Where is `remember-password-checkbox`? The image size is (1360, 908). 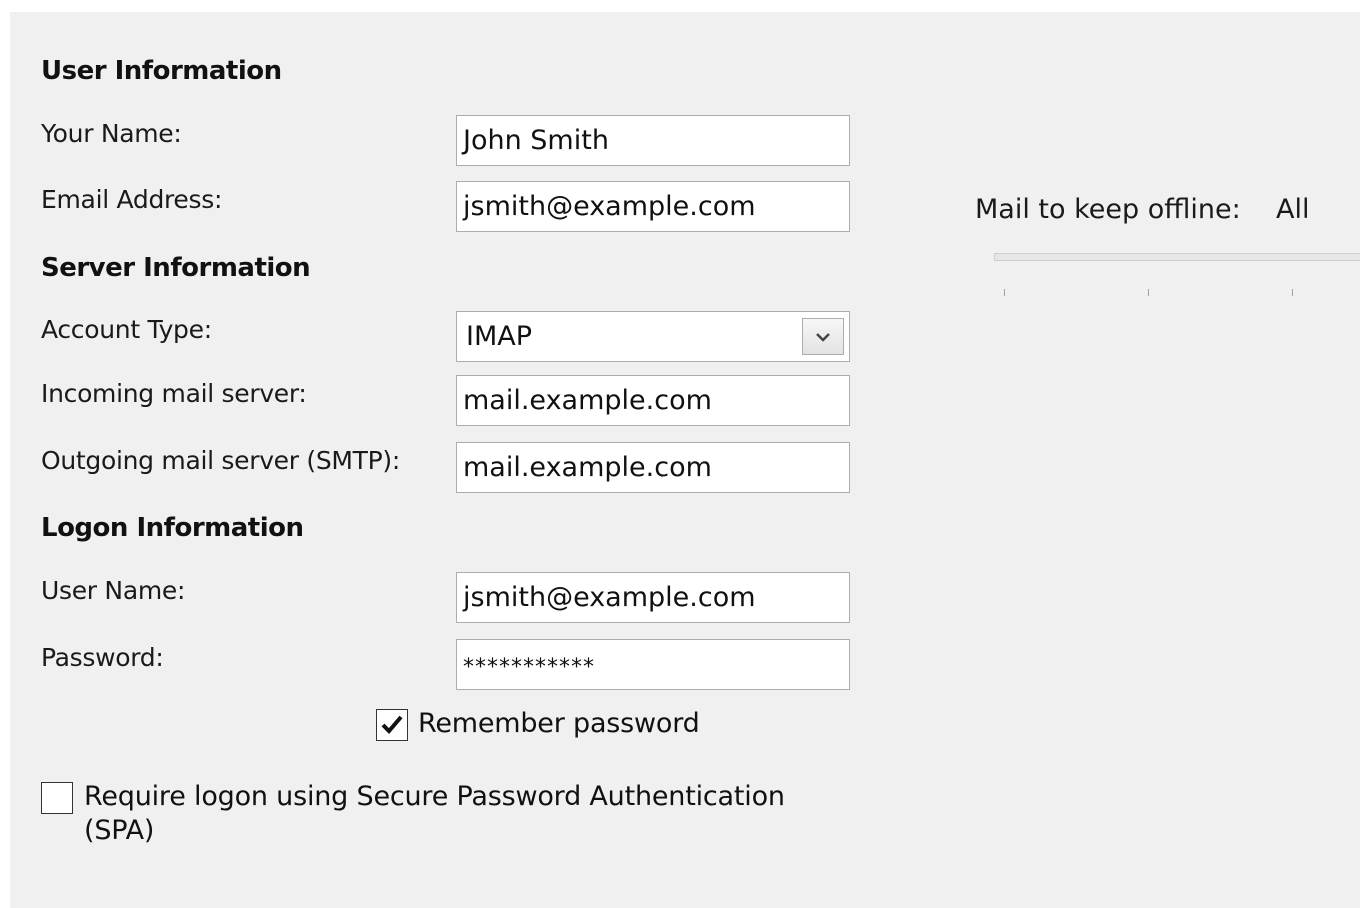 remember-password-checkbox is located at coordinates (392, 725).